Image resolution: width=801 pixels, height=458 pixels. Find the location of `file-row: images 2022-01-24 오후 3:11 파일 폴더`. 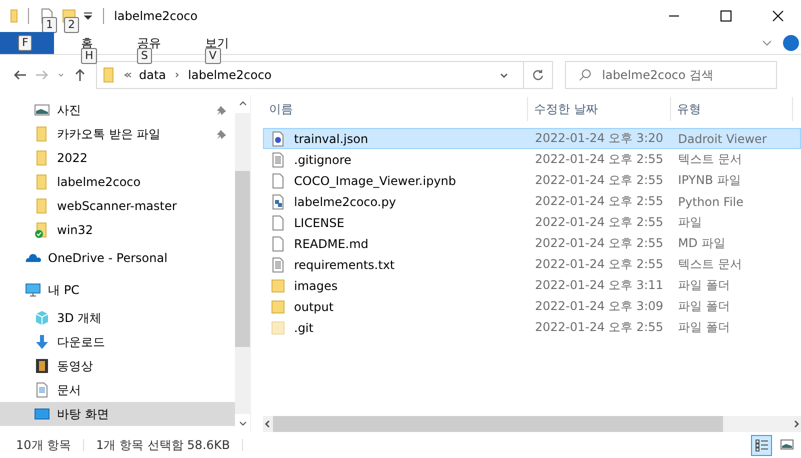

file-row: images 2022-01-24 오후 3:11 파일 폴더 is located at coordinates (532, 285).